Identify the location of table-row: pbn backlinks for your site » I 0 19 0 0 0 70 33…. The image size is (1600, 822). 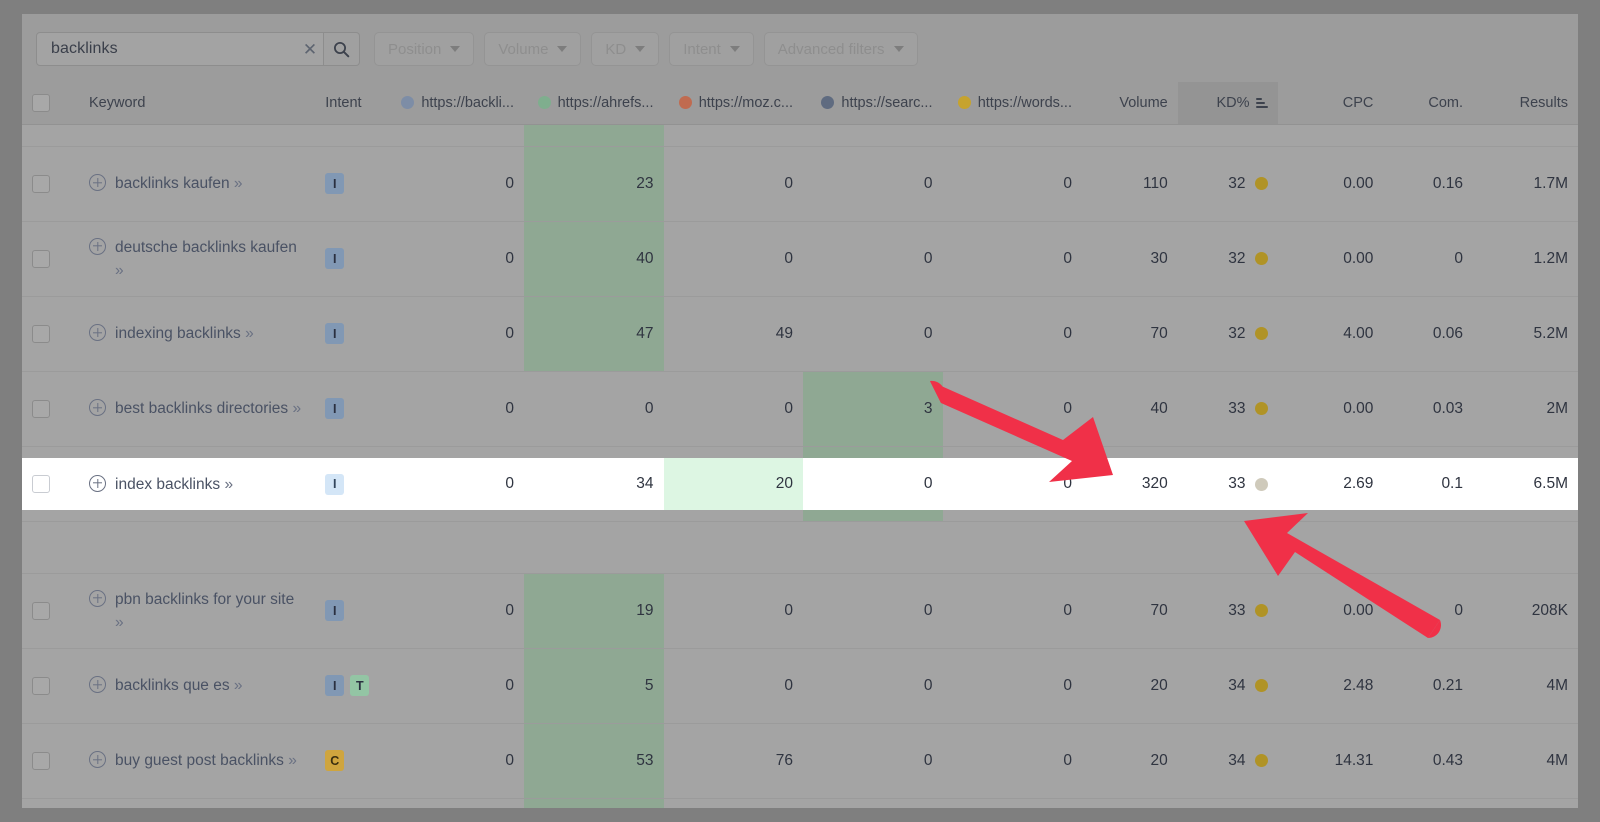
(800, 611).